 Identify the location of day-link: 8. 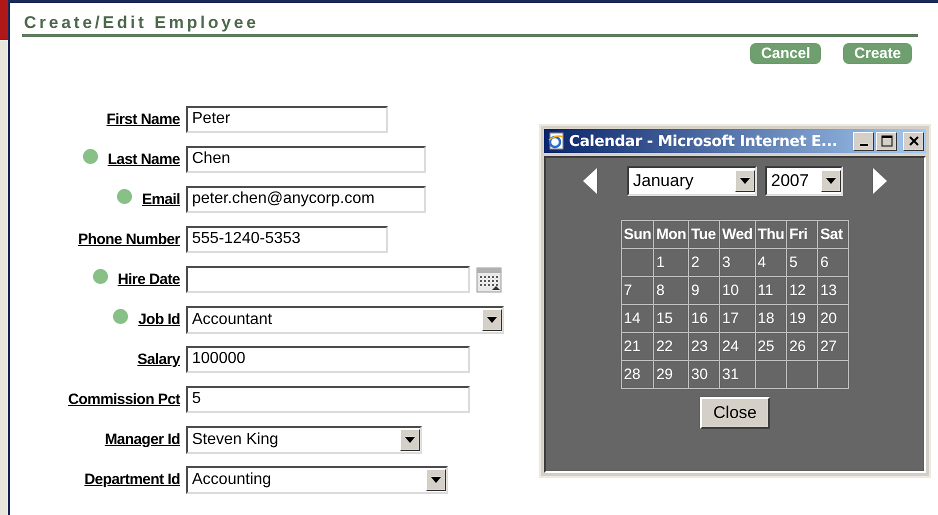
(660, 290).